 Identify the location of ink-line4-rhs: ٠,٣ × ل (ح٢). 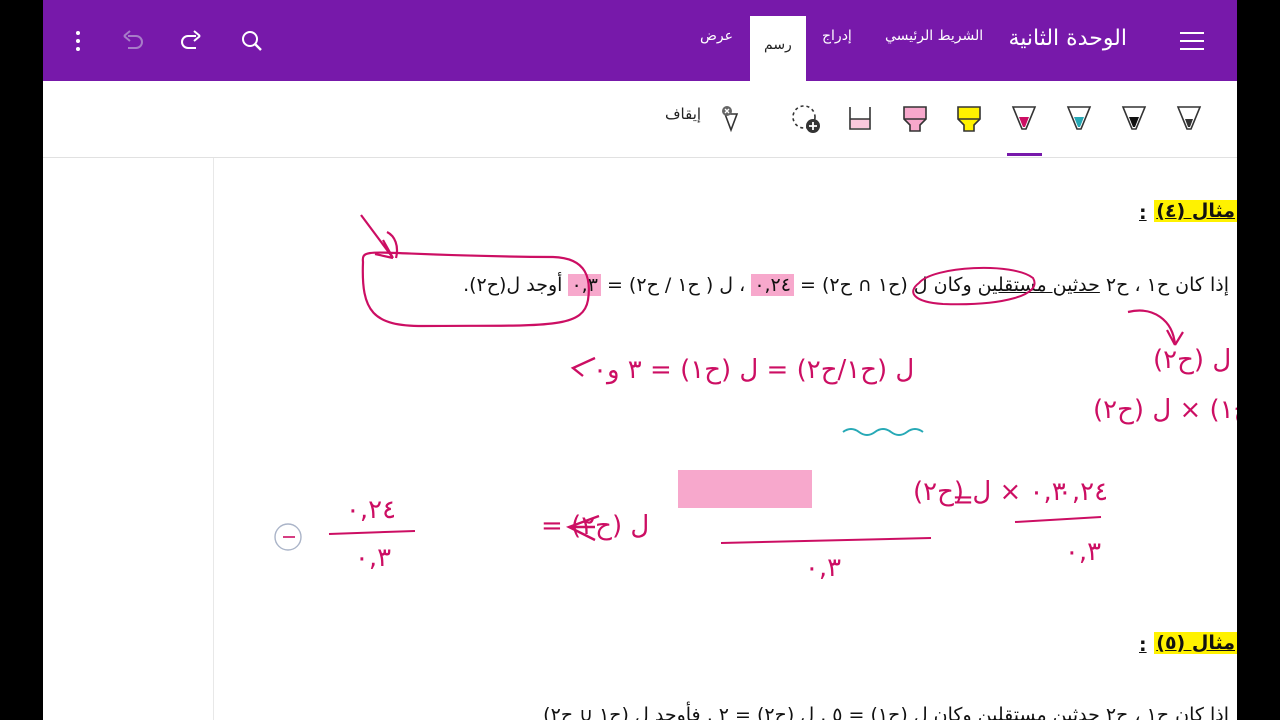
(989, 492).